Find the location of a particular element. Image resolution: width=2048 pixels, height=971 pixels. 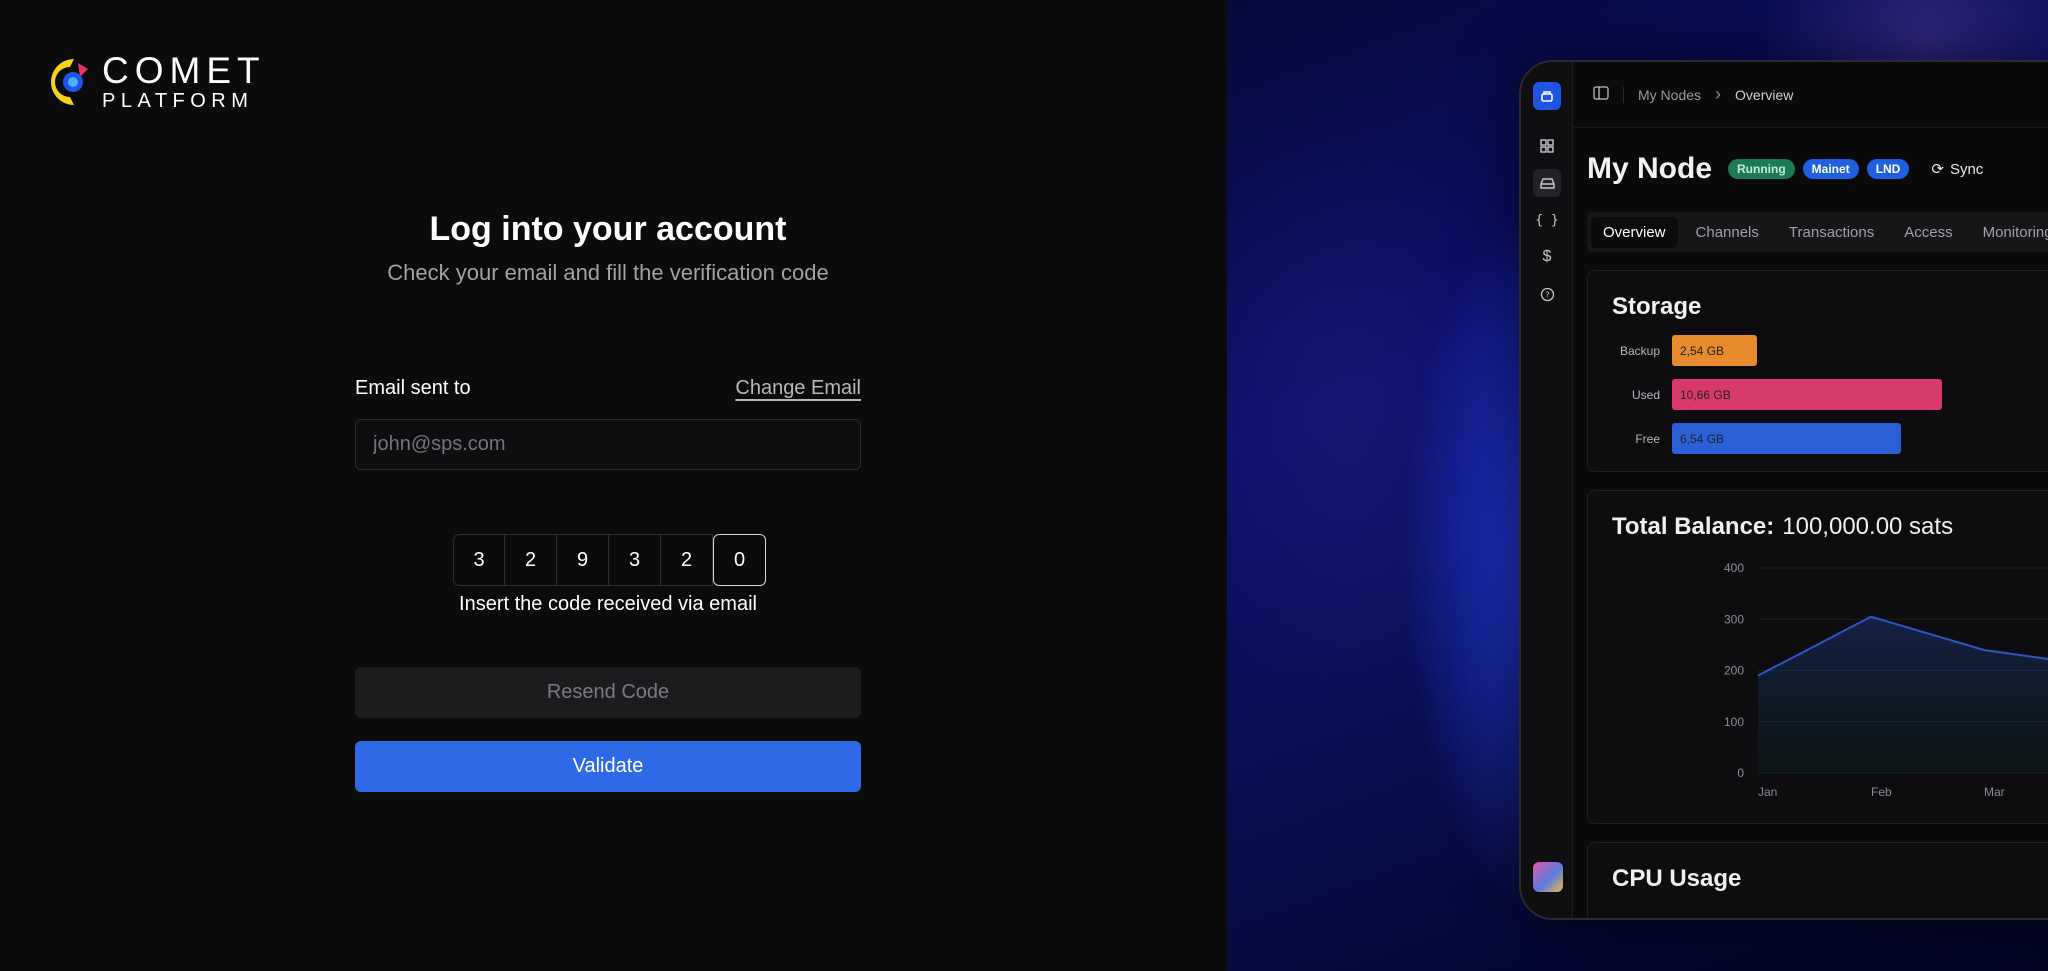

status-badge: Running is located at coordinates (1761, 169).